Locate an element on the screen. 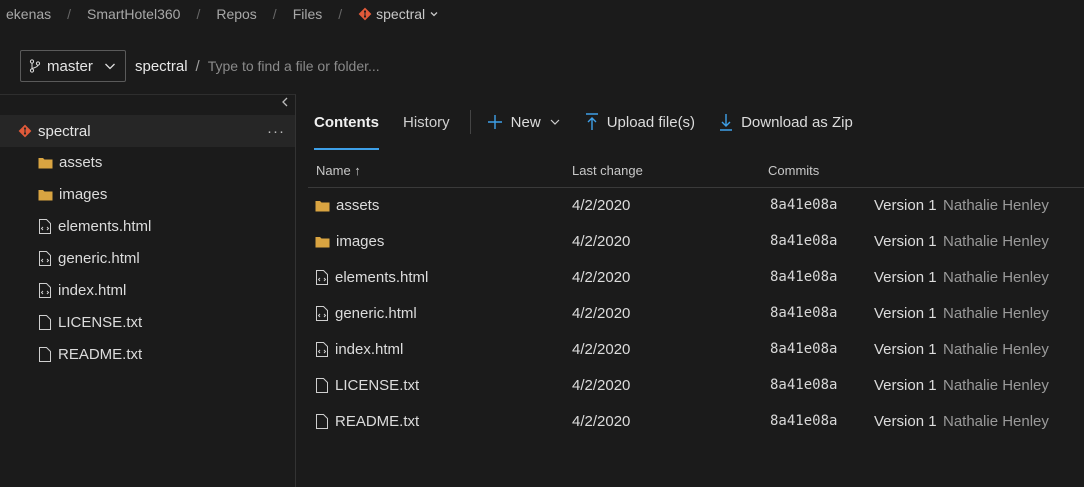 This screenshot has width=1084, height=487. path-search-input is located at coordinates (357, 66).